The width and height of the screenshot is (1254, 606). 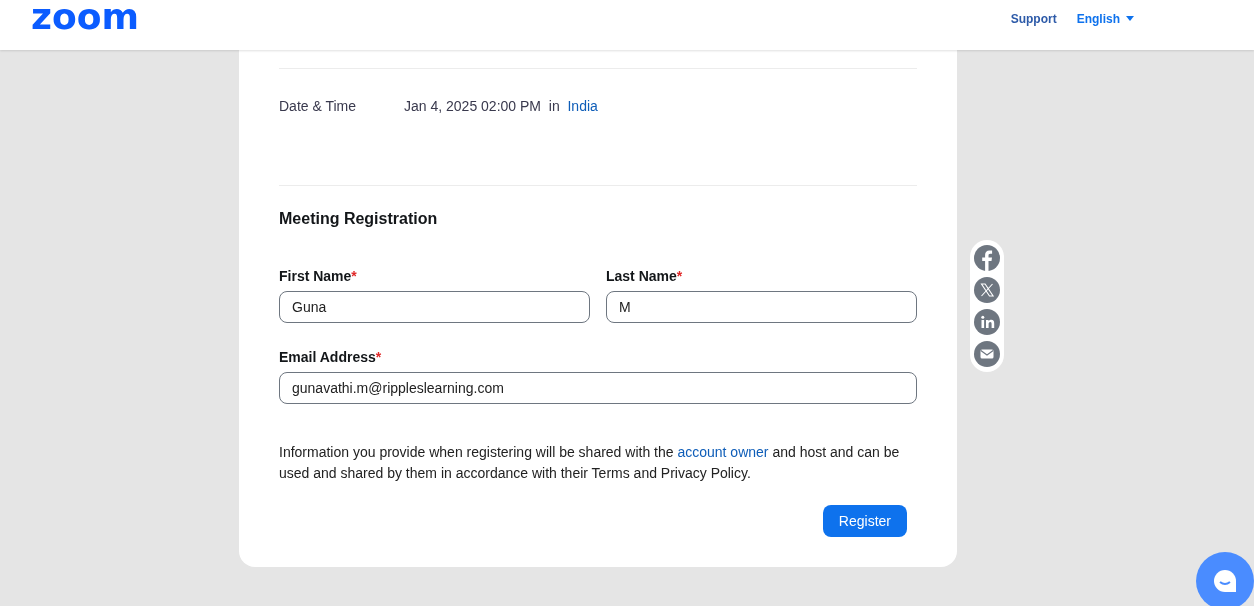 I want to click on zoom-logo: zoom, so click(x=85, y=17).